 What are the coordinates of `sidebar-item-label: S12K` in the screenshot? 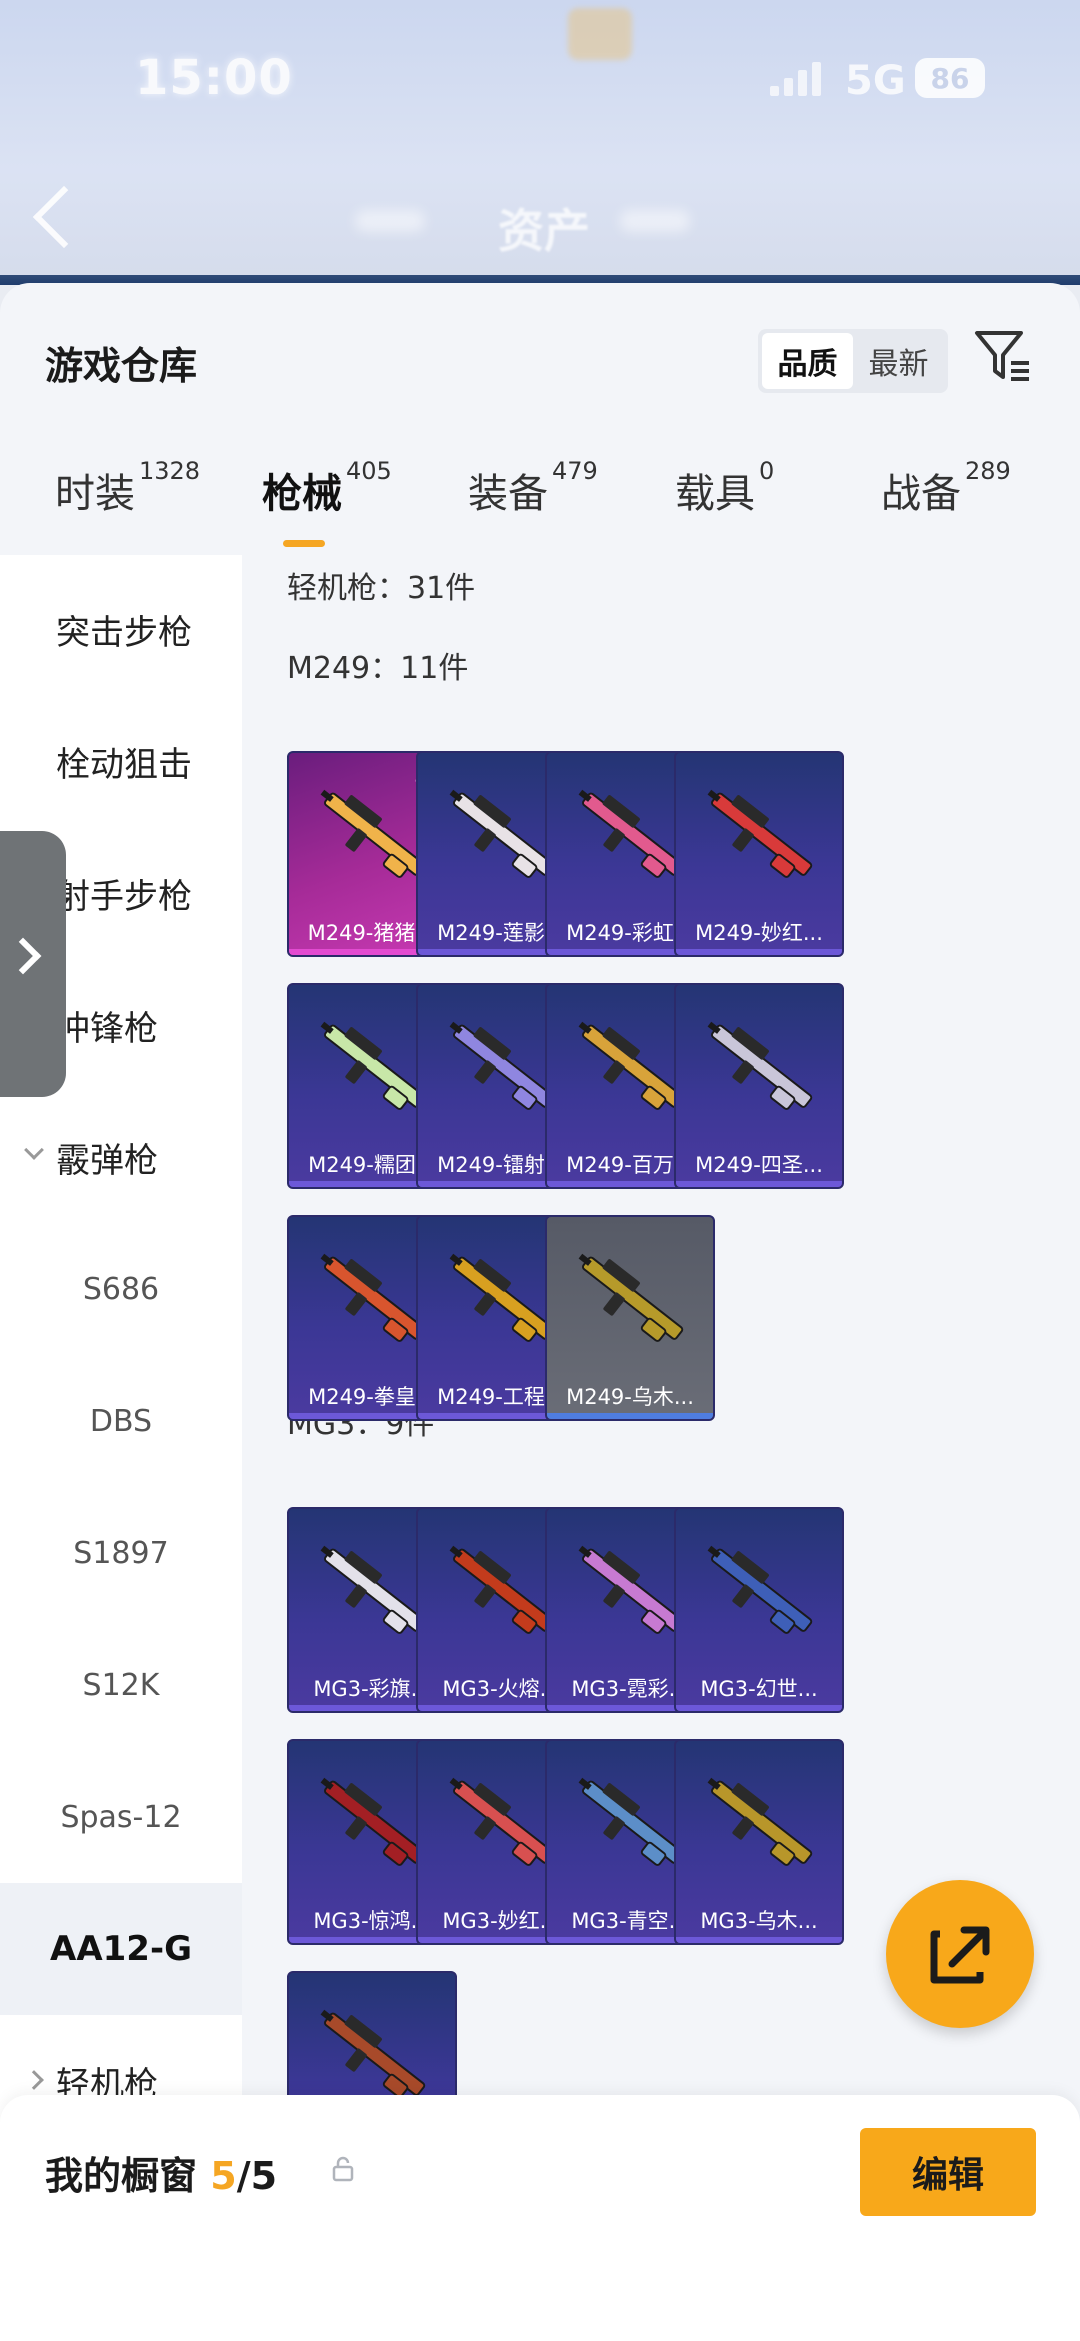 It's located at (121, 1685).